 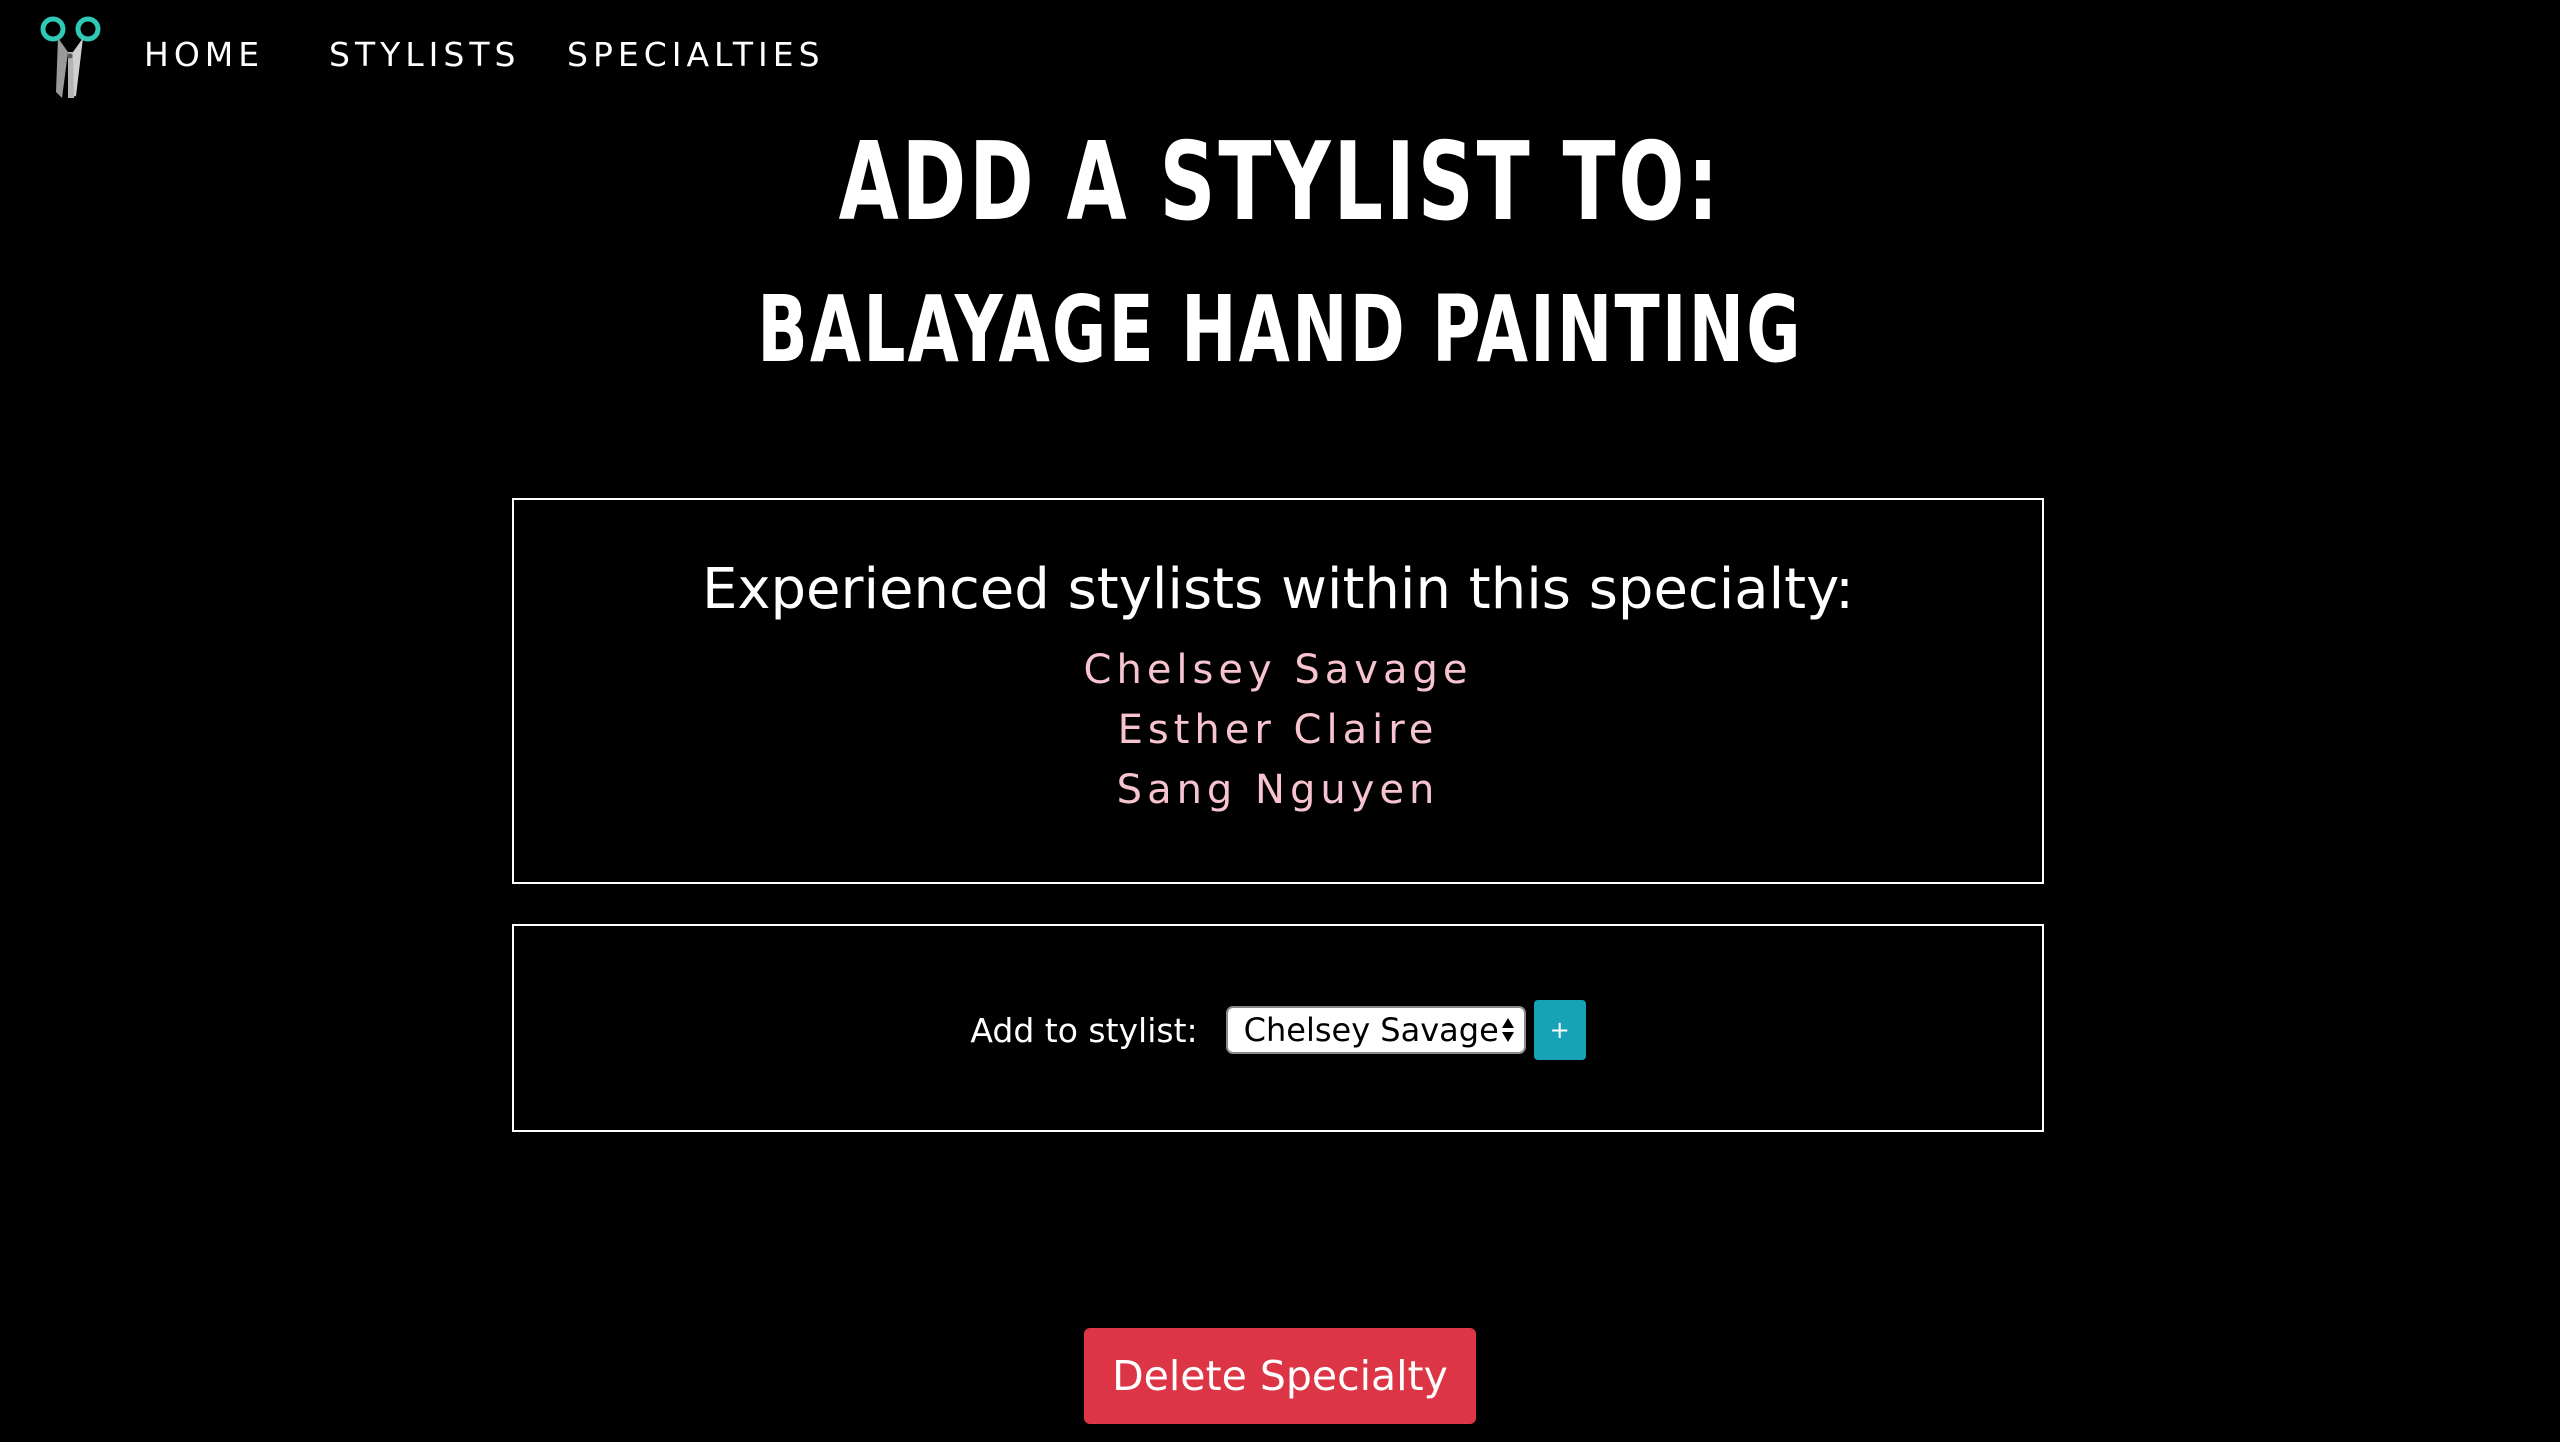 I want to click on stylist-link-sang-nguyen: Sang Nguyen, so click(x=1278, y=790).